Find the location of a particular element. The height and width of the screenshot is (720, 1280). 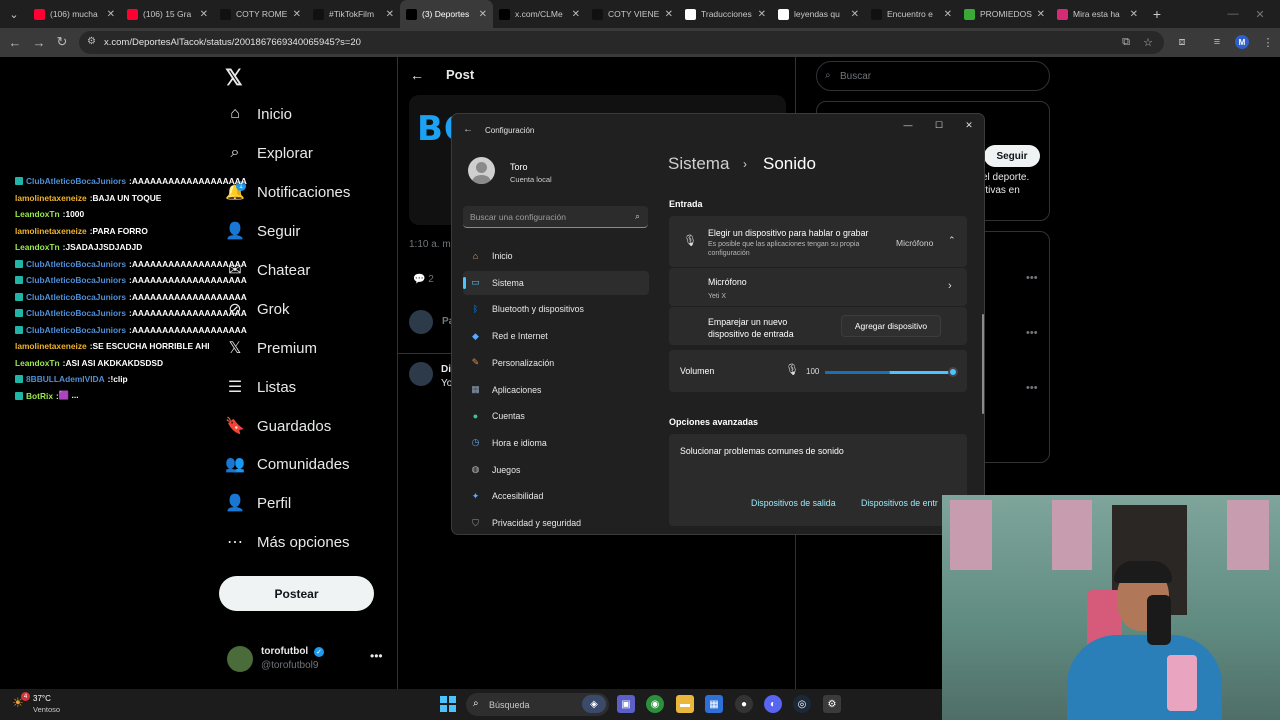

browser-tab: PROMIEDOS ✕ is located at coordinates (1004, 14).